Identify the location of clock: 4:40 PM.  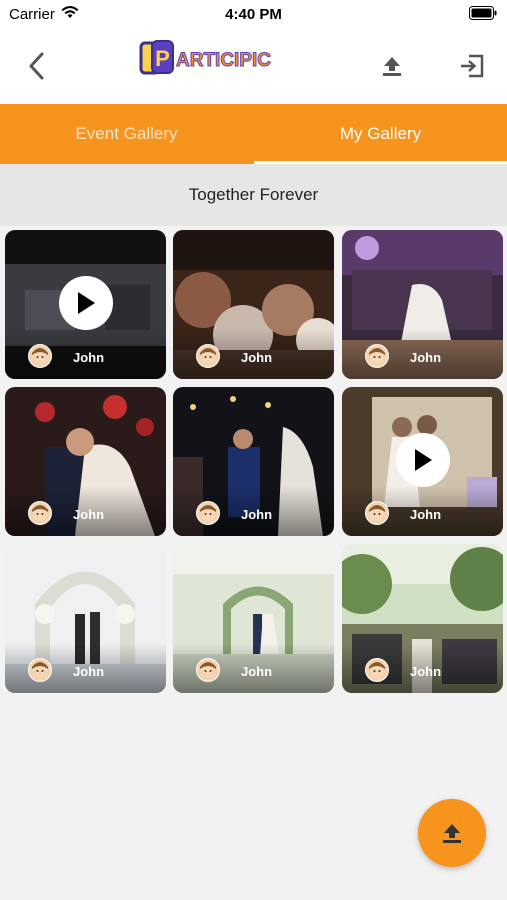
(253, 14).